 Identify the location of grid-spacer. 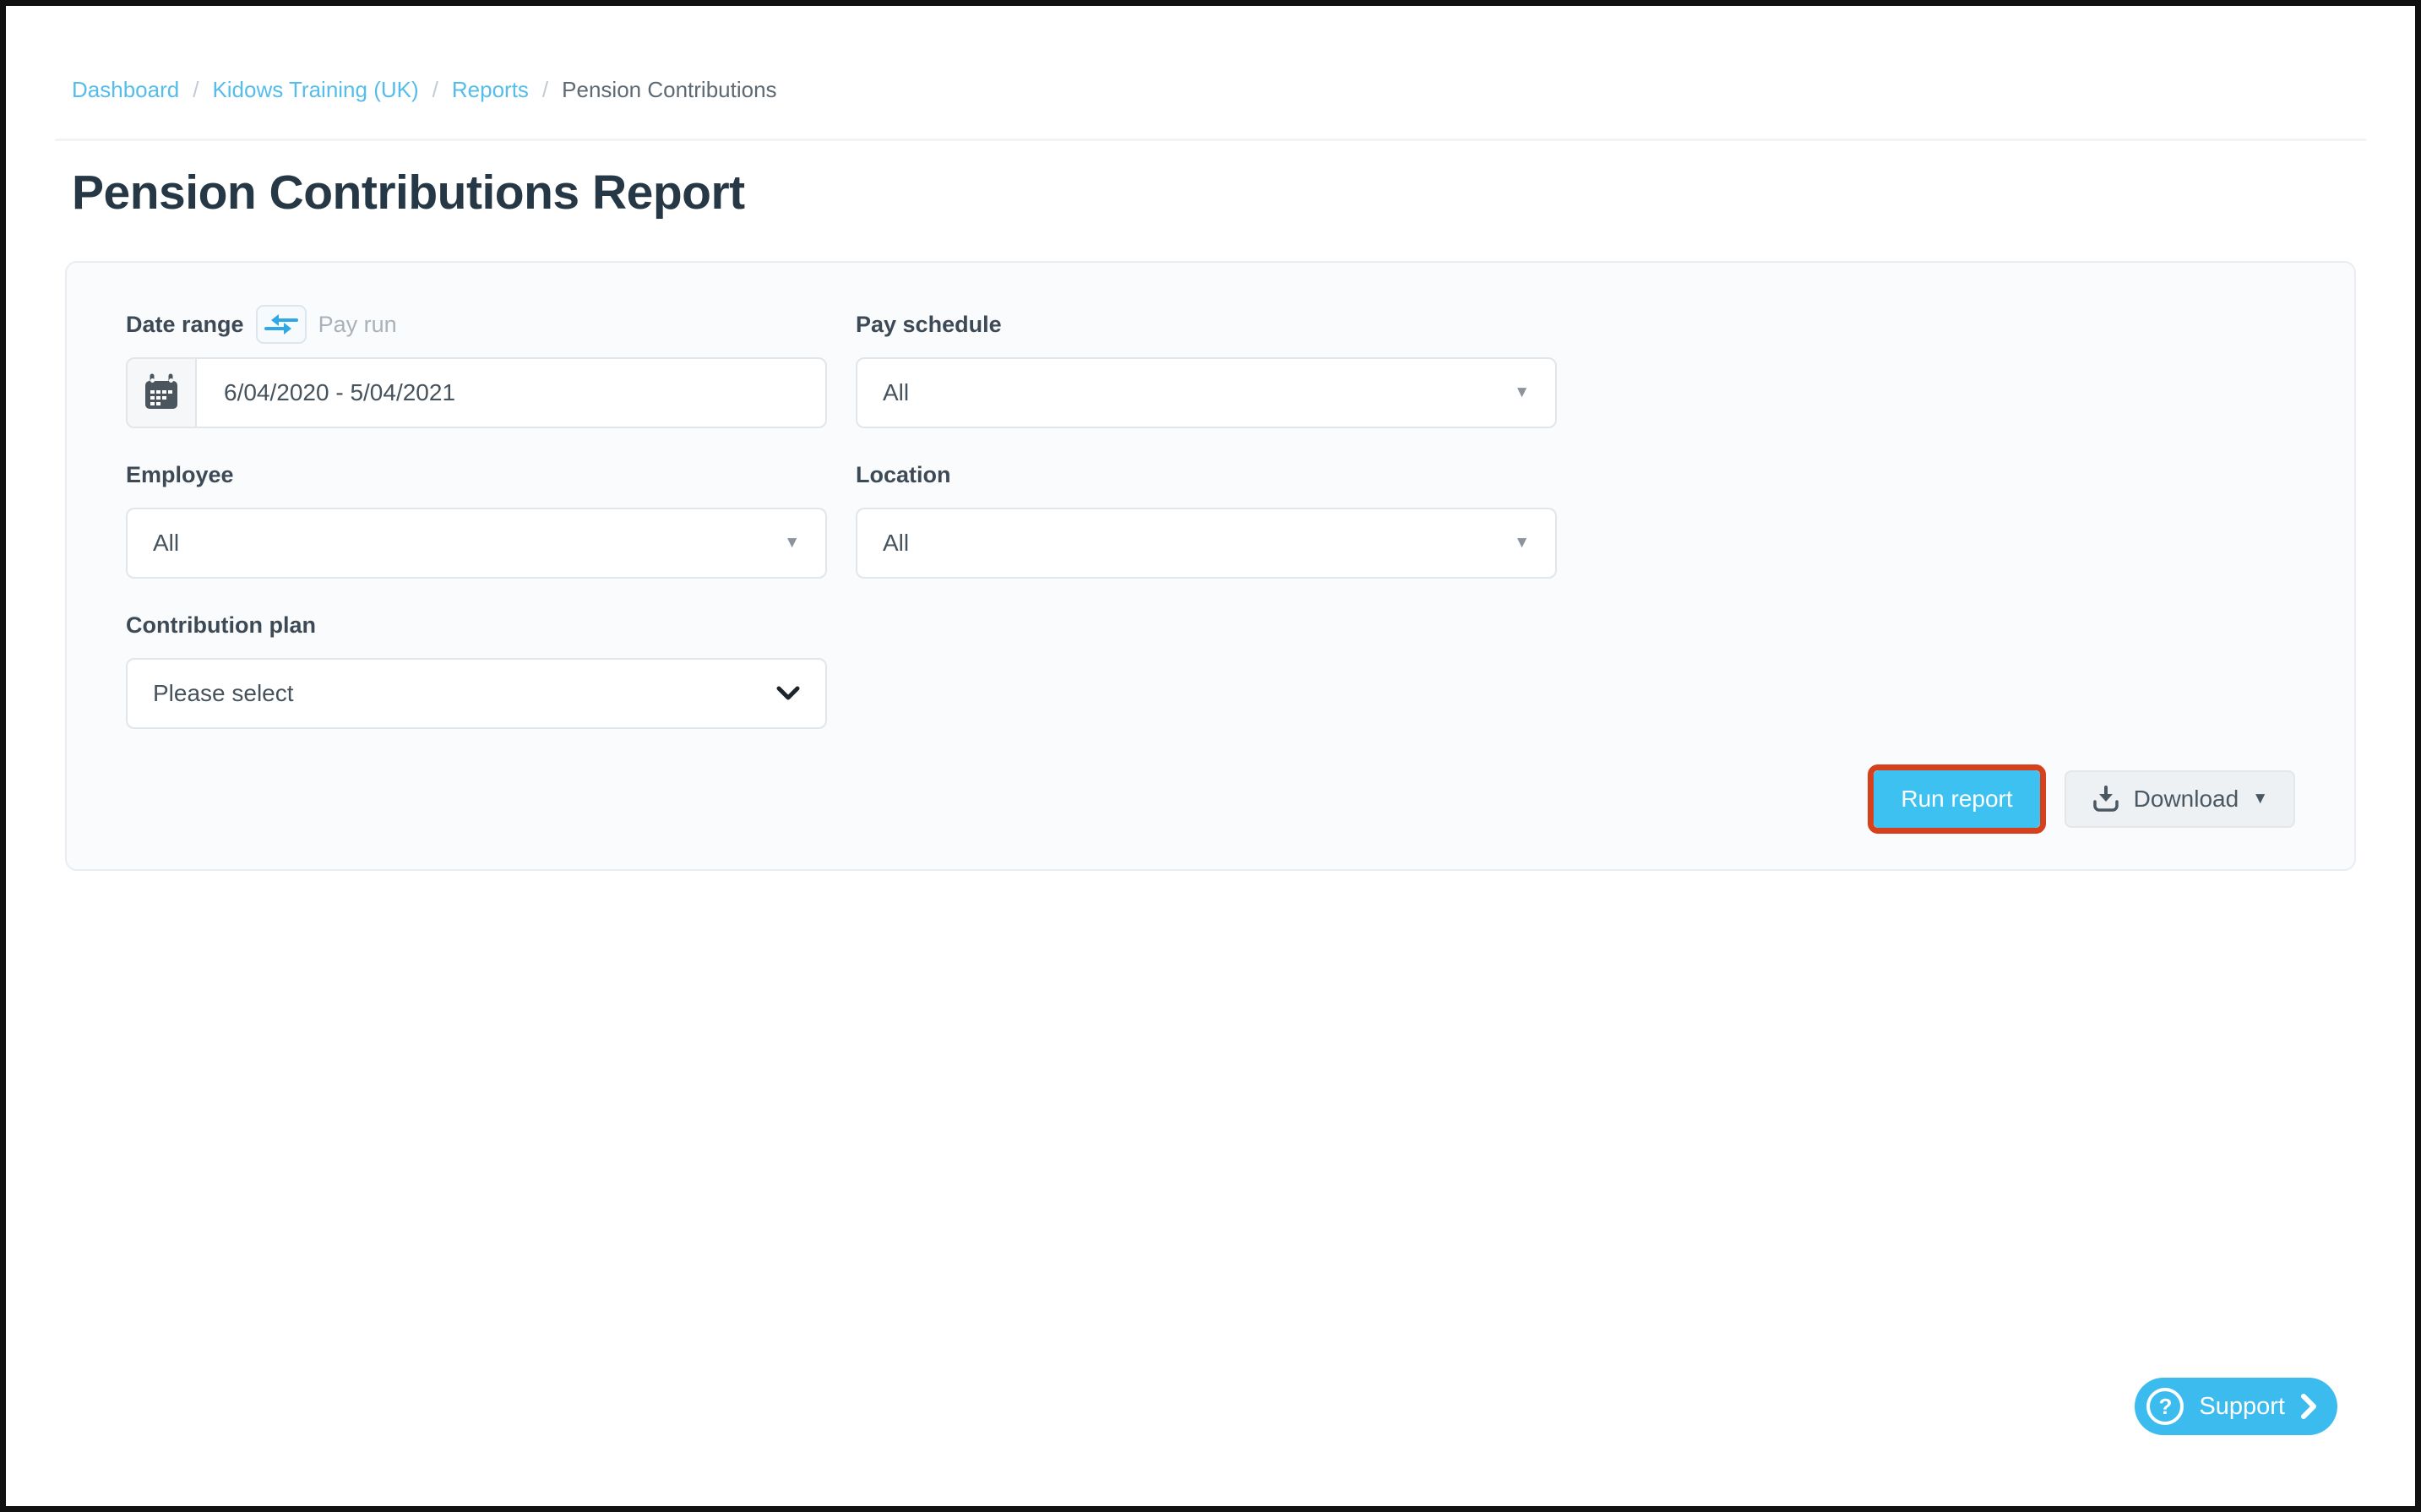
(1206, 681).